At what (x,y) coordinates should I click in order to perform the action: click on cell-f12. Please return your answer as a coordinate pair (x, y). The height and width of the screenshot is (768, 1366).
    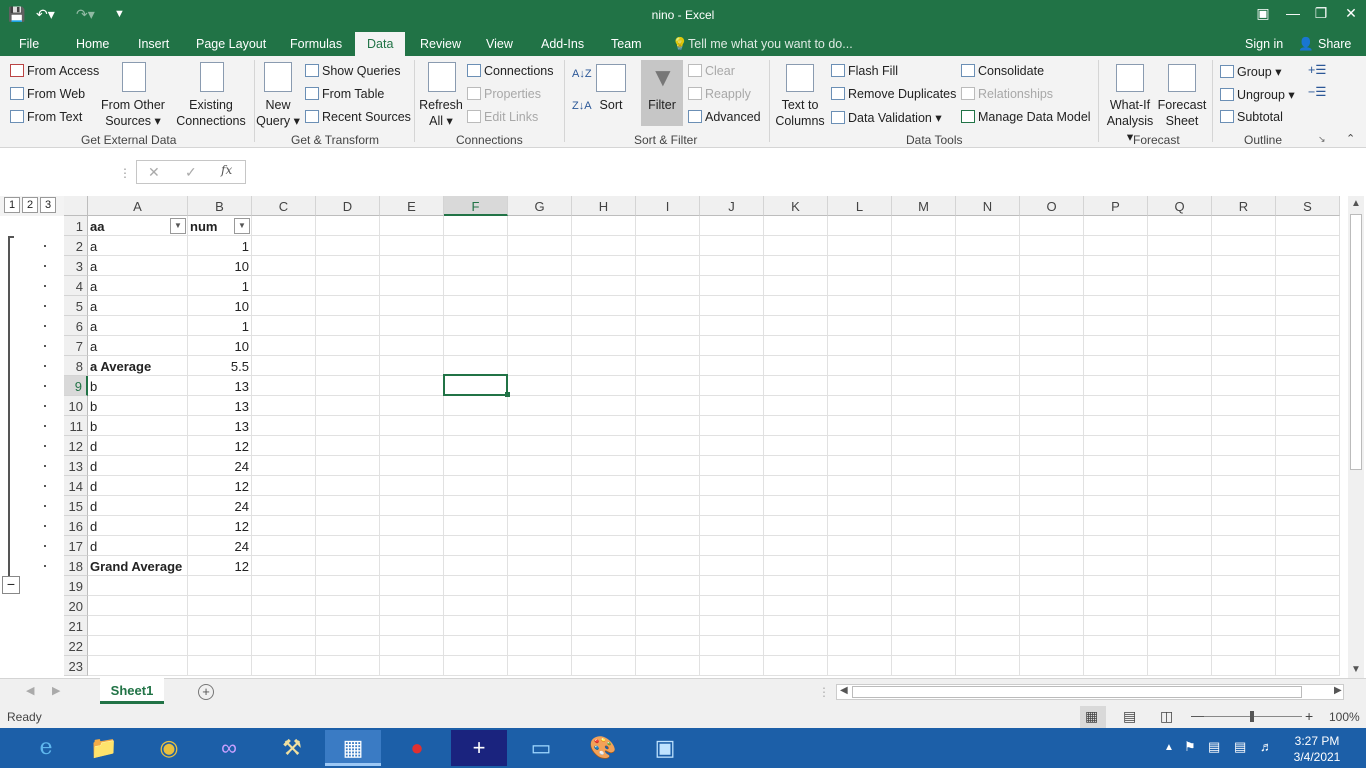
    Looking at the image, I should click on (476, 446).